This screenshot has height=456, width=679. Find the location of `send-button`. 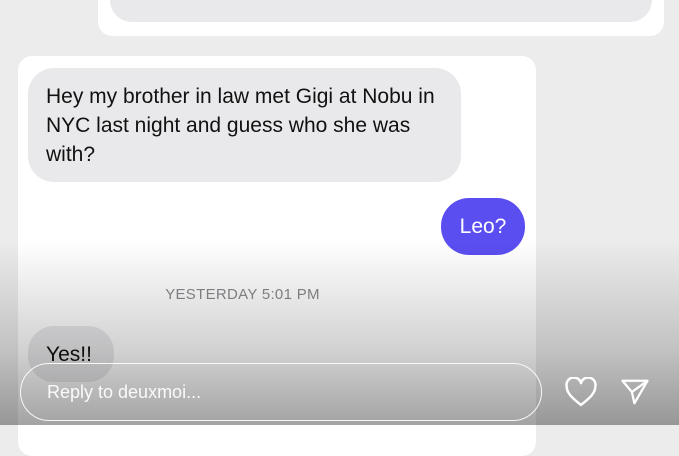

send-button is located at coordinates (635, 392).